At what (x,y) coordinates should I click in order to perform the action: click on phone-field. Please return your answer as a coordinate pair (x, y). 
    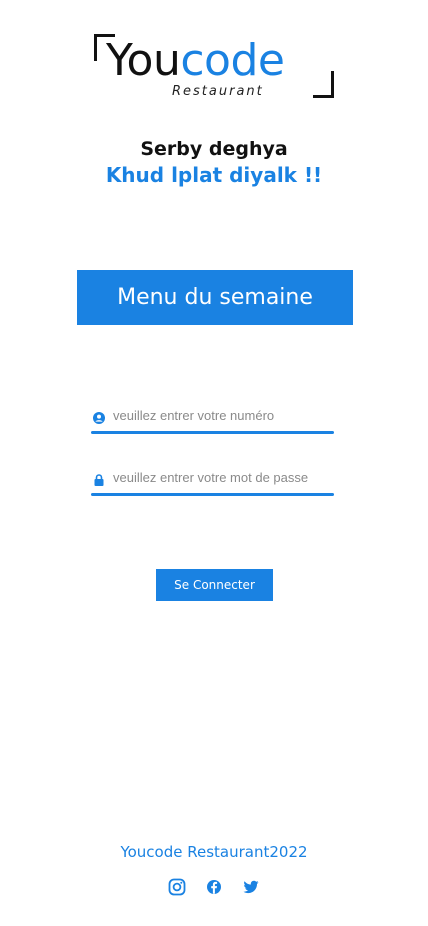
    Looking at the image, I should click on (212, 419).